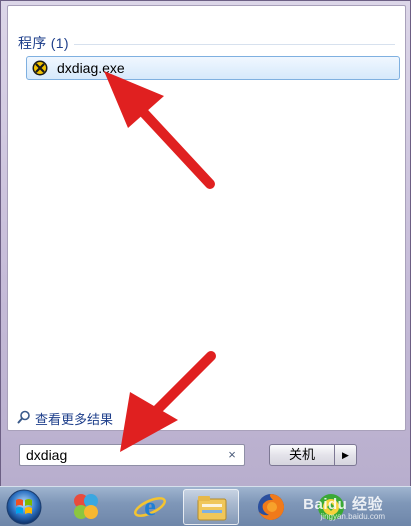 The width and height of the screenshot is (411, 526). I want to click on search-icon, so click(24, 417).